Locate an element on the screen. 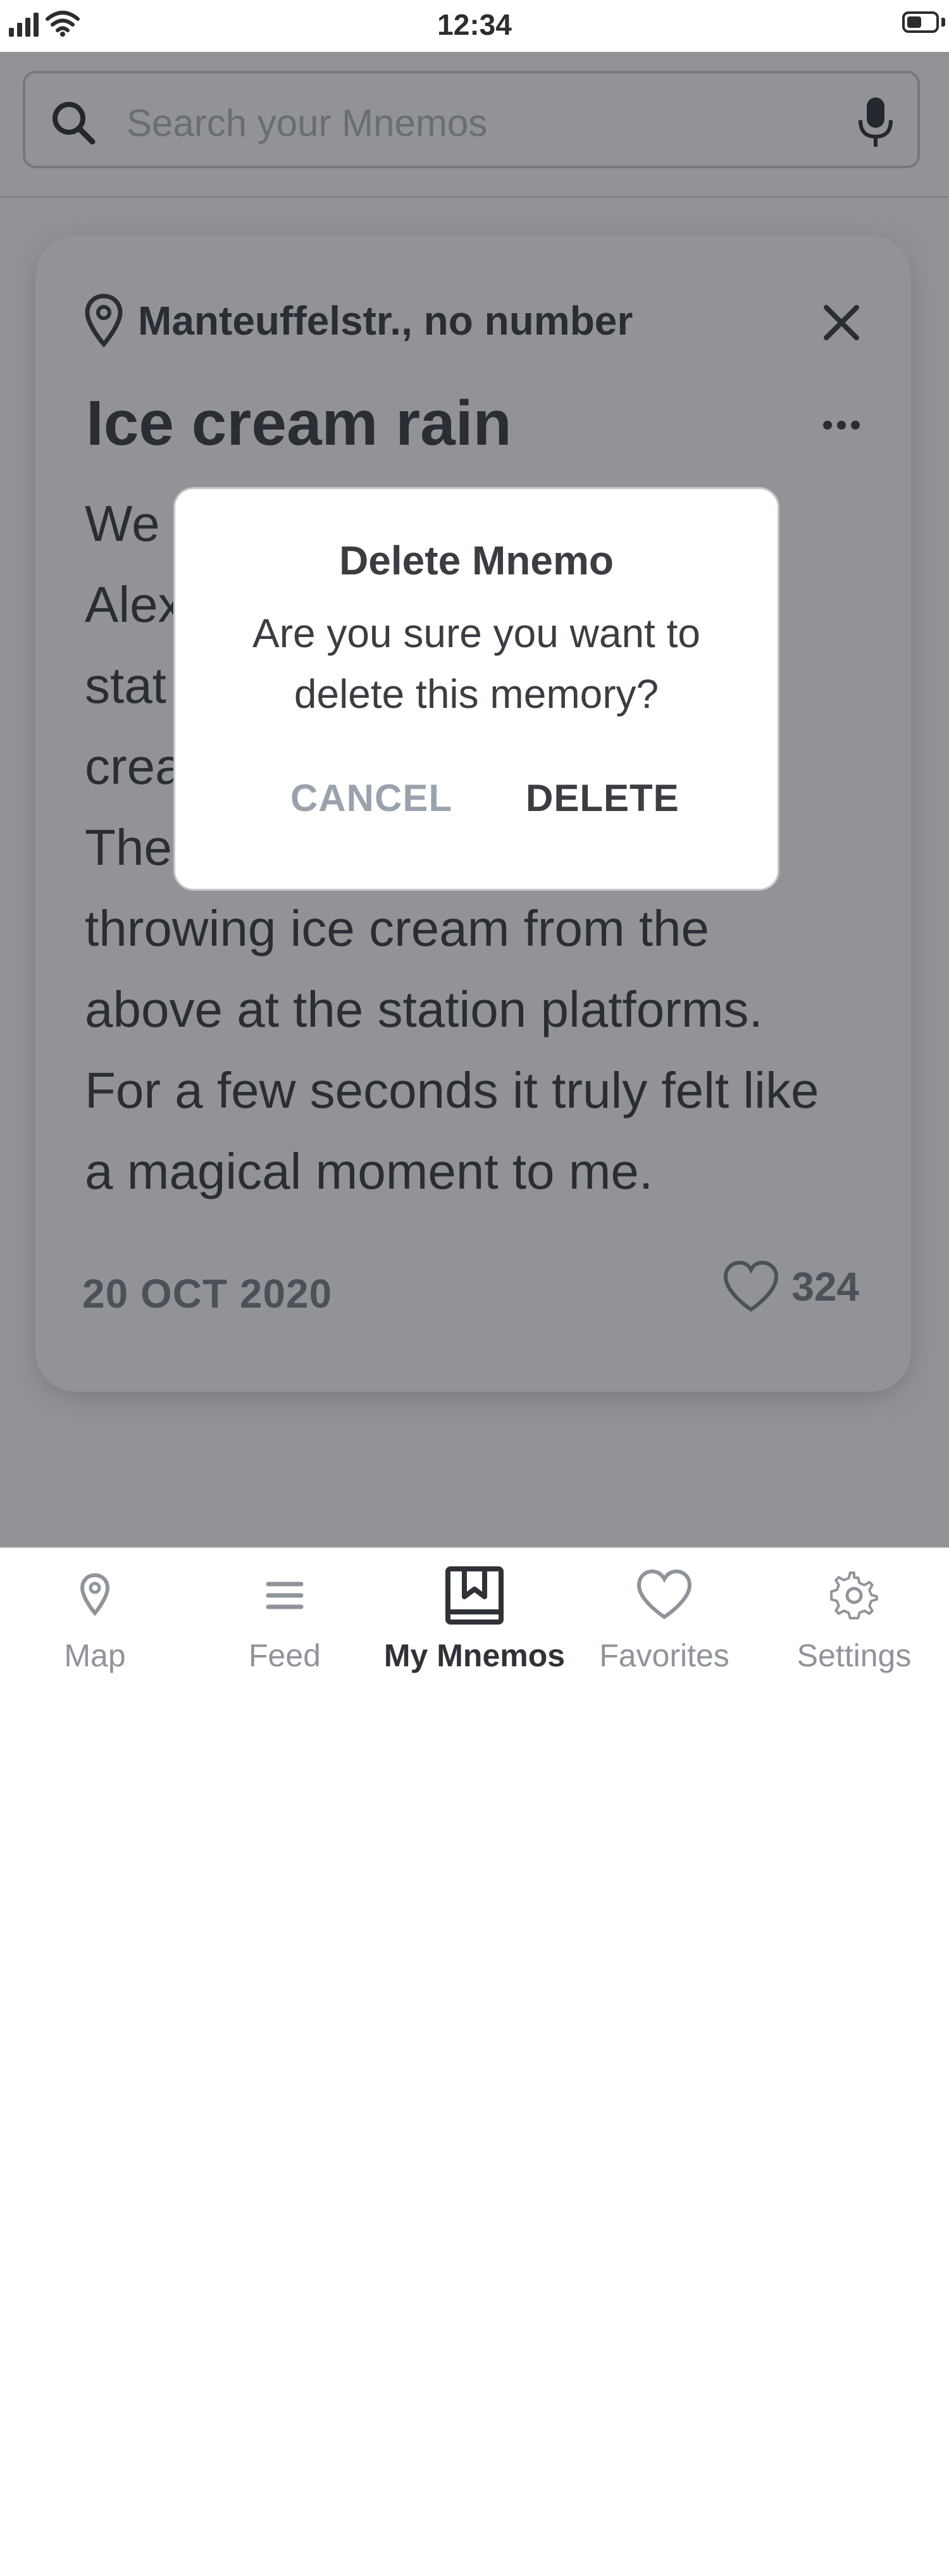  battery-icon is located at coordinates (921, 22).